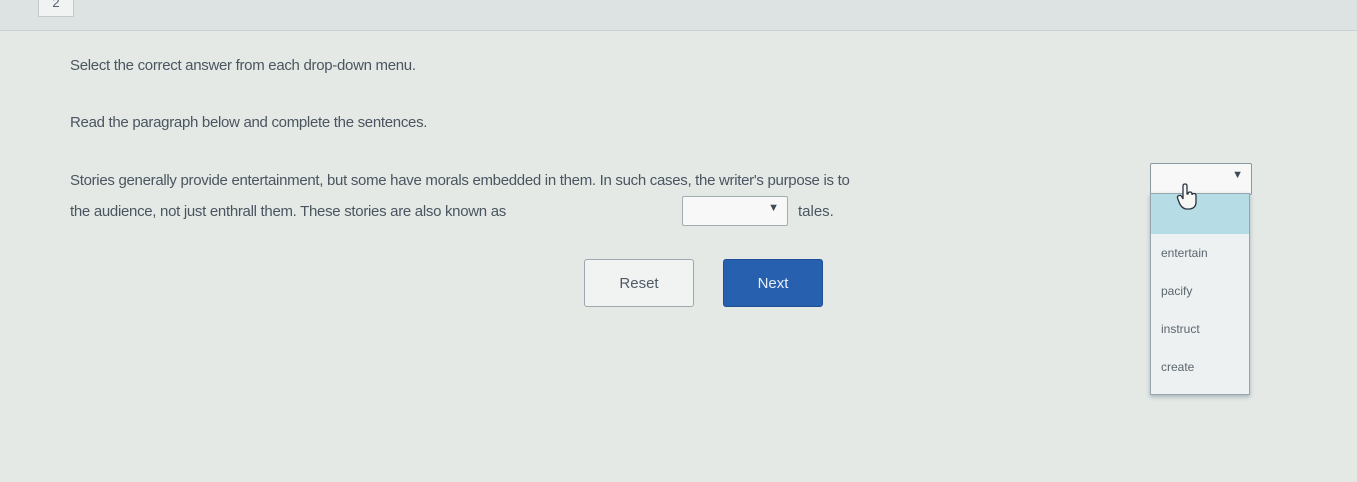 The image size is (1357, 482). I want to click on dropdown-option-instruct: instruct, so click(1200, 329).